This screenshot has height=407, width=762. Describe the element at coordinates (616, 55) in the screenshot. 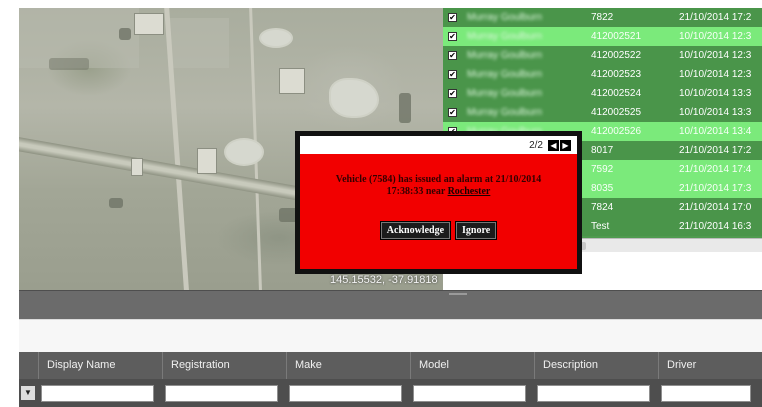

I see `row-vehicle-id: 412002522` at that location.